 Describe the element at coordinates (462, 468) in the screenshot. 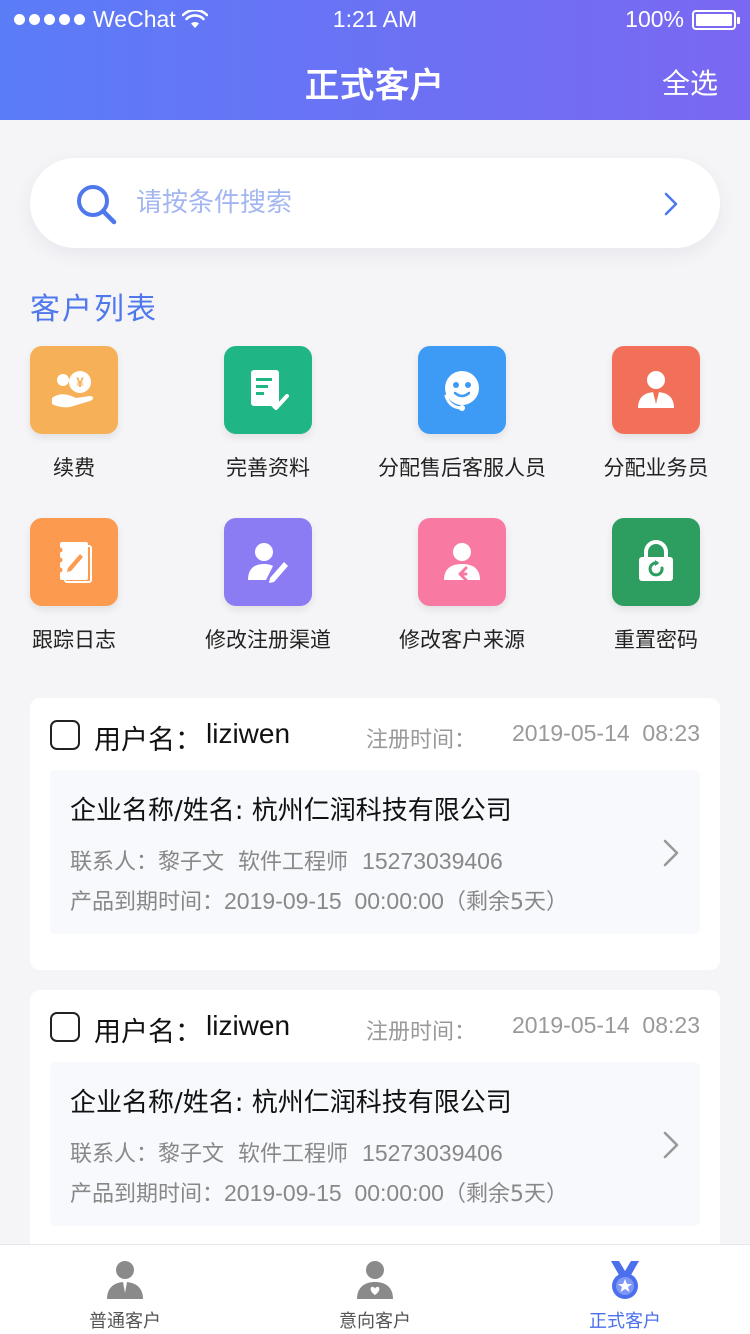

I see `action-label: 分配售后客服人员` at that location.